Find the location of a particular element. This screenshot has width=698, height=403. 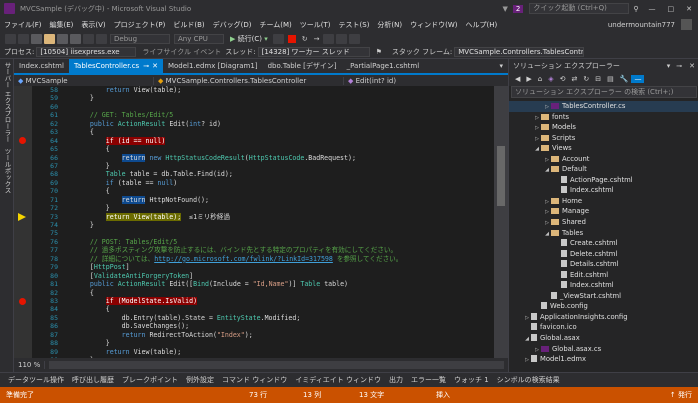

avatar is located at coordinates (686, 24).